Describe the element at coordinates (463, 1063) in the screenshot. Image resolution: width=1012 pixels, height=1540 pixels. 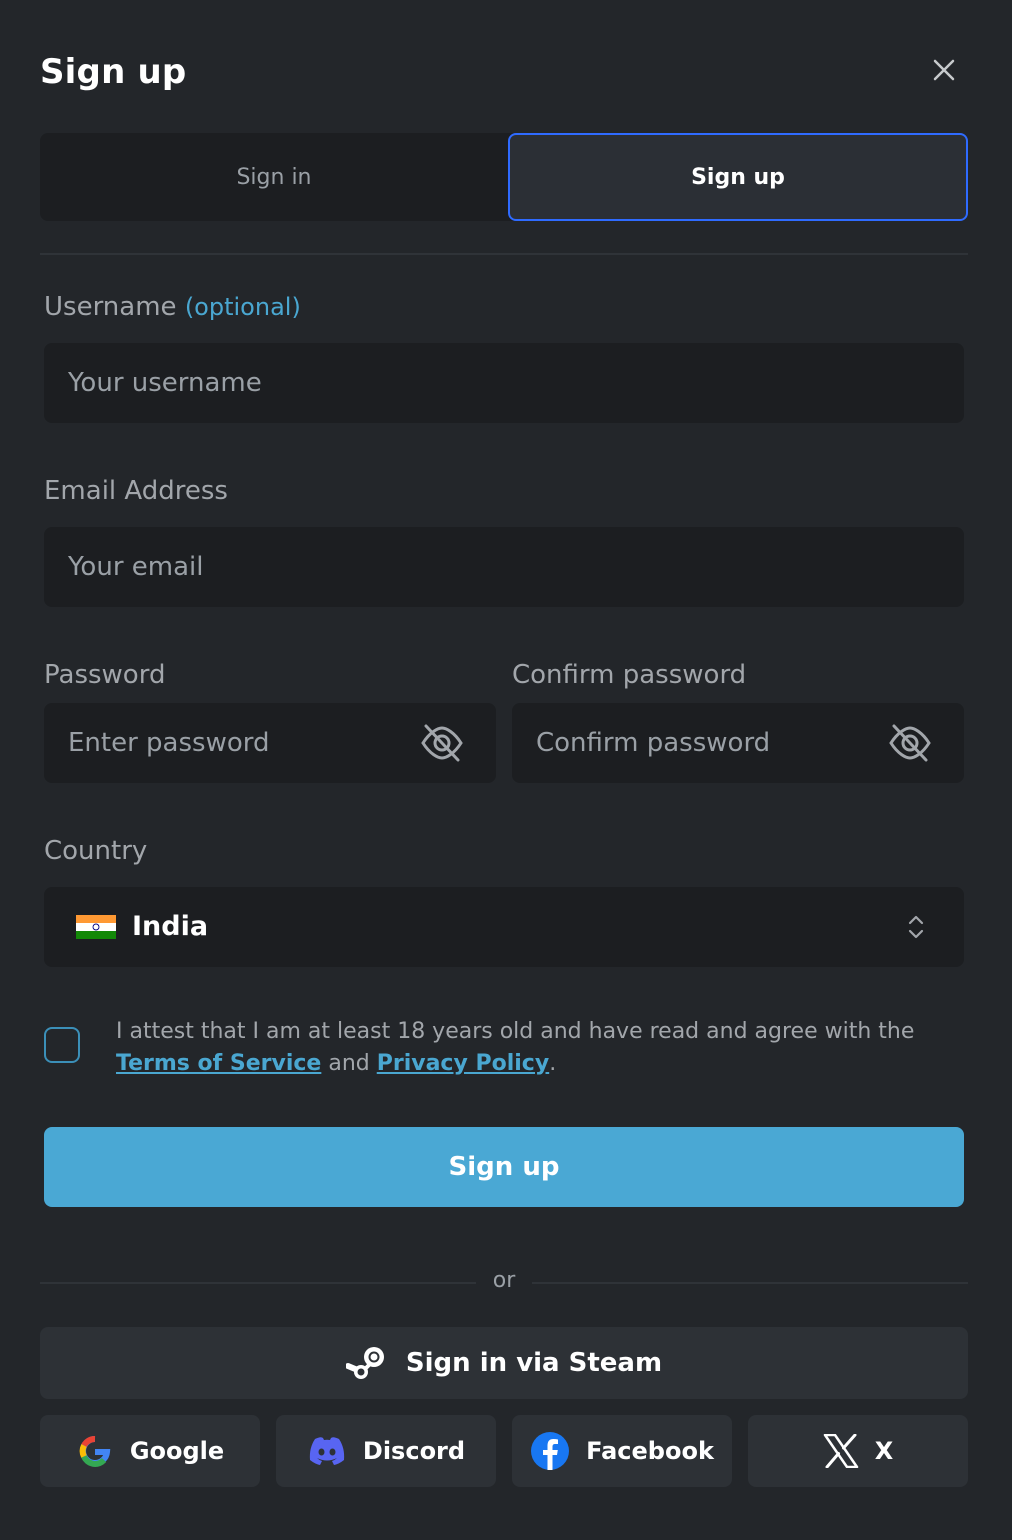
I see `privacy-link: Privacy Policy` at that location.